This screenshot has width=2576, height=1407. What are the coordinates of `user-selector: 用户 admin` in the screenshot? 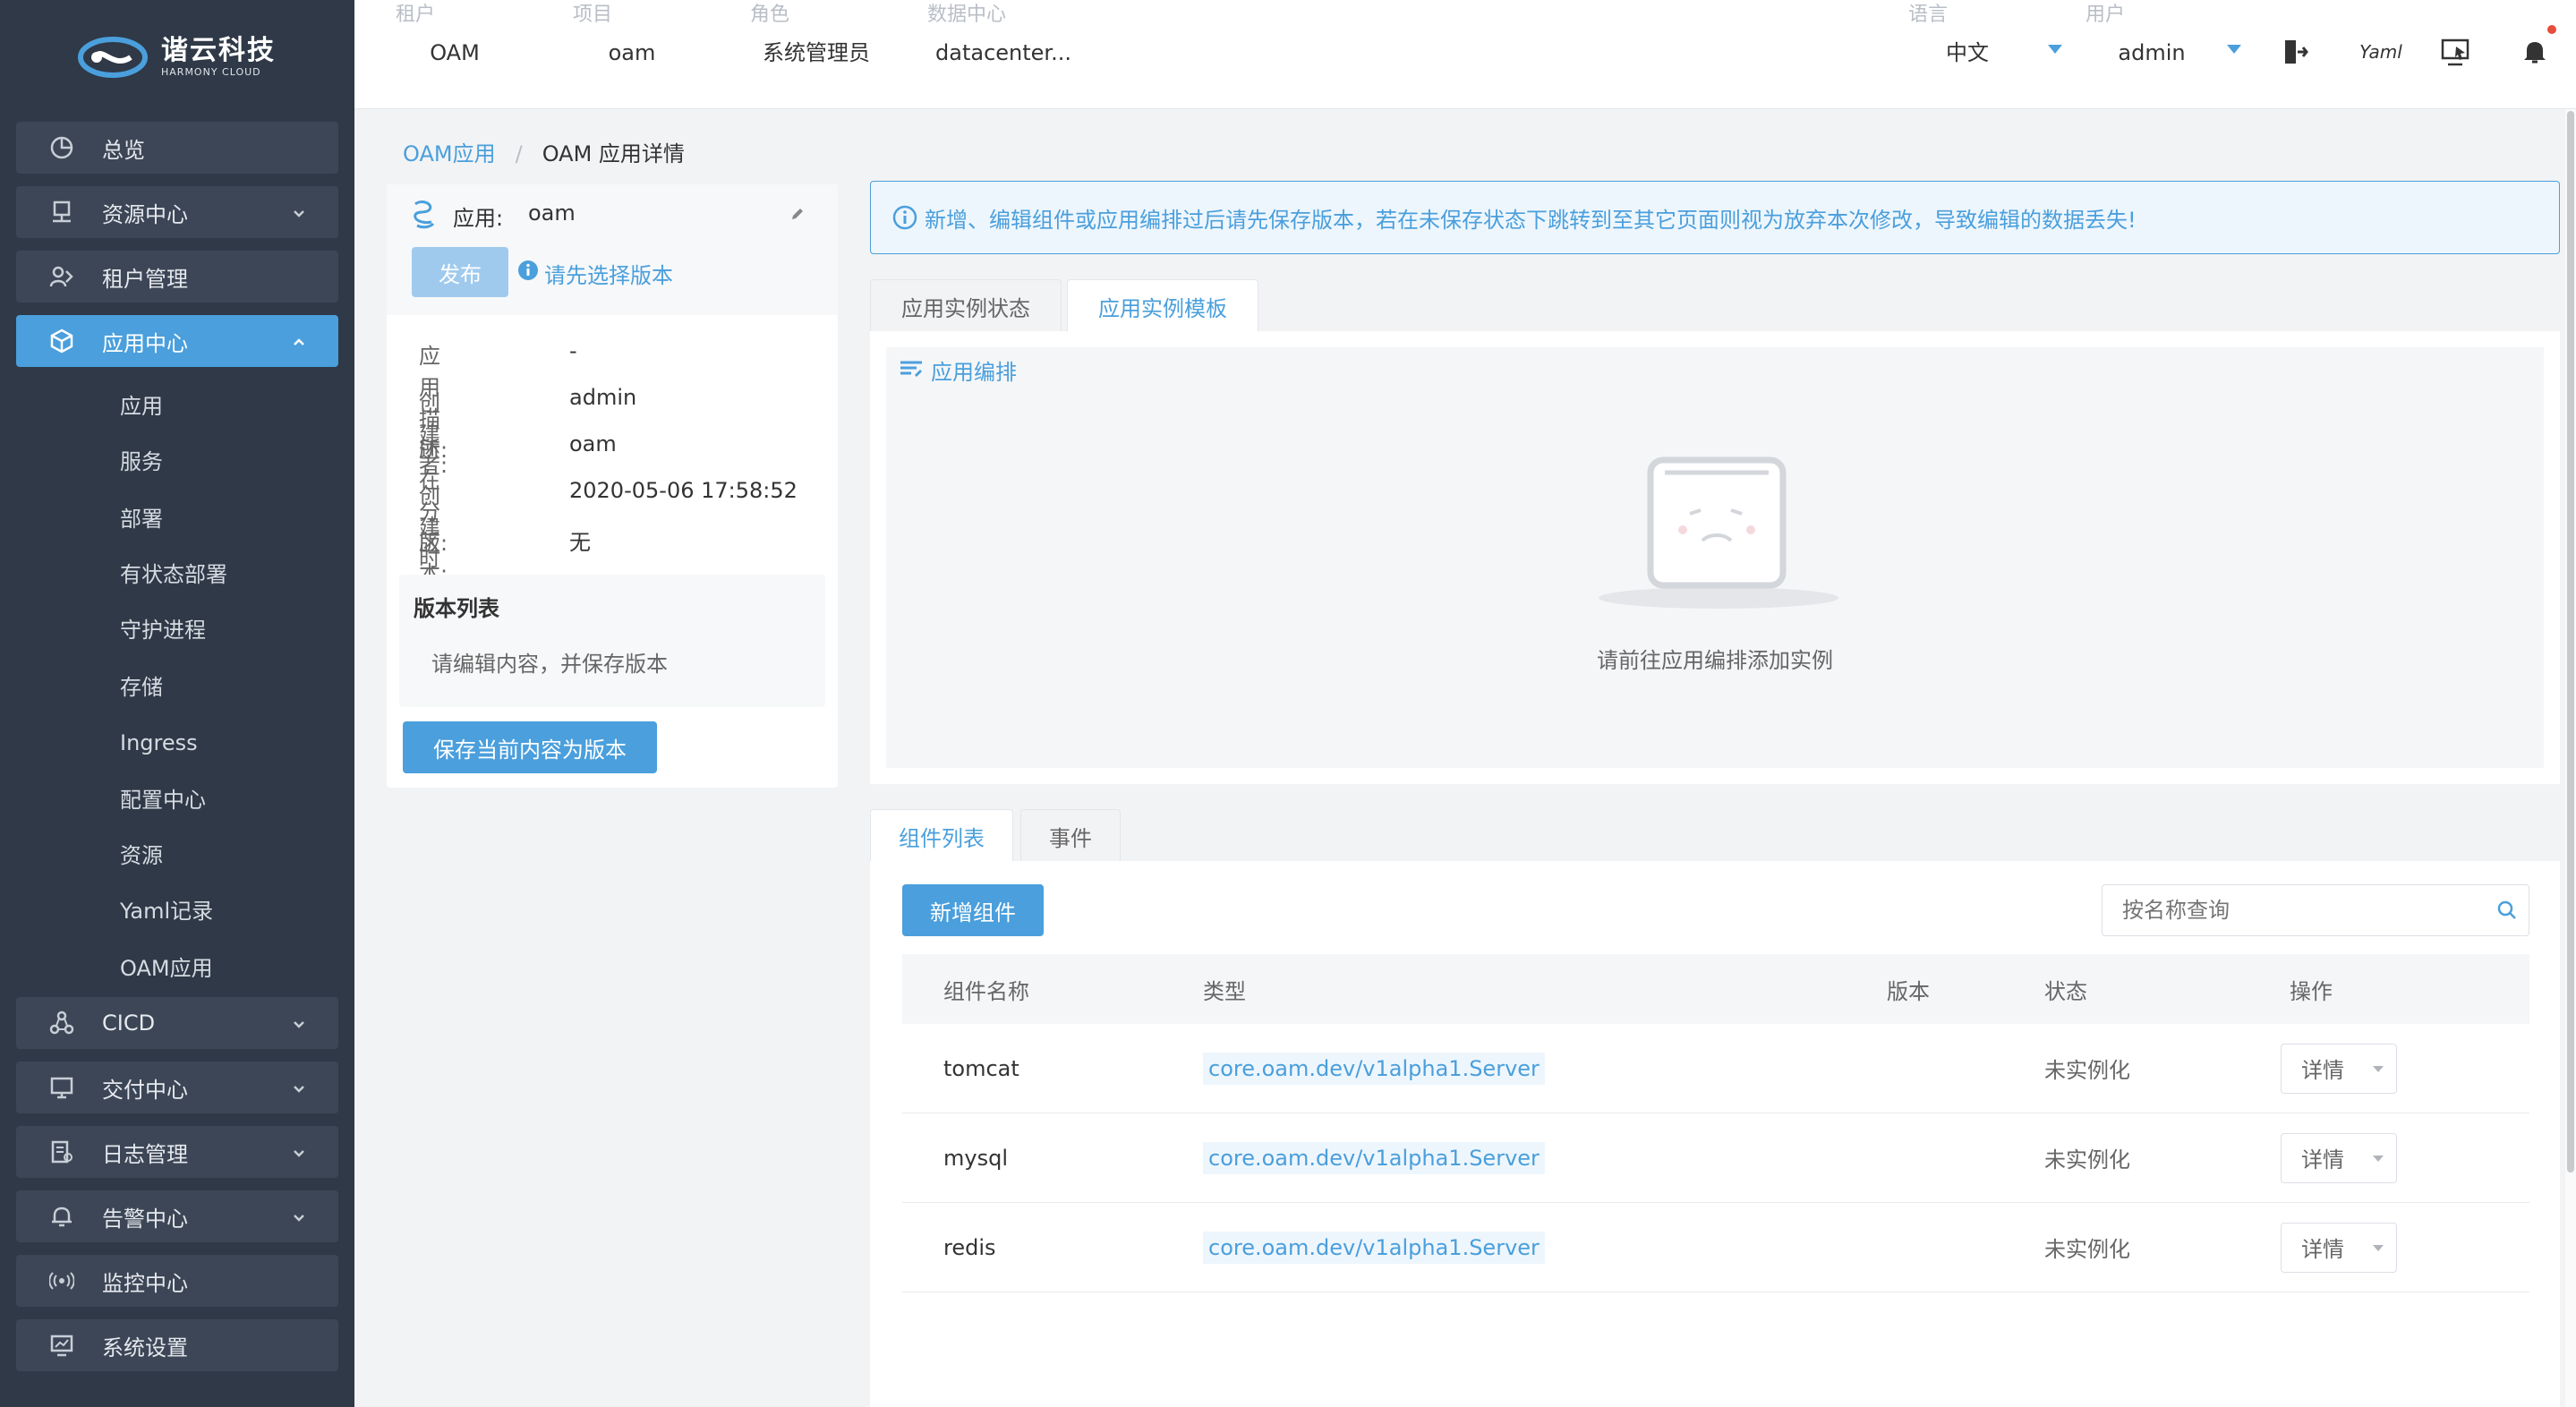 It's located at (2152, 37).